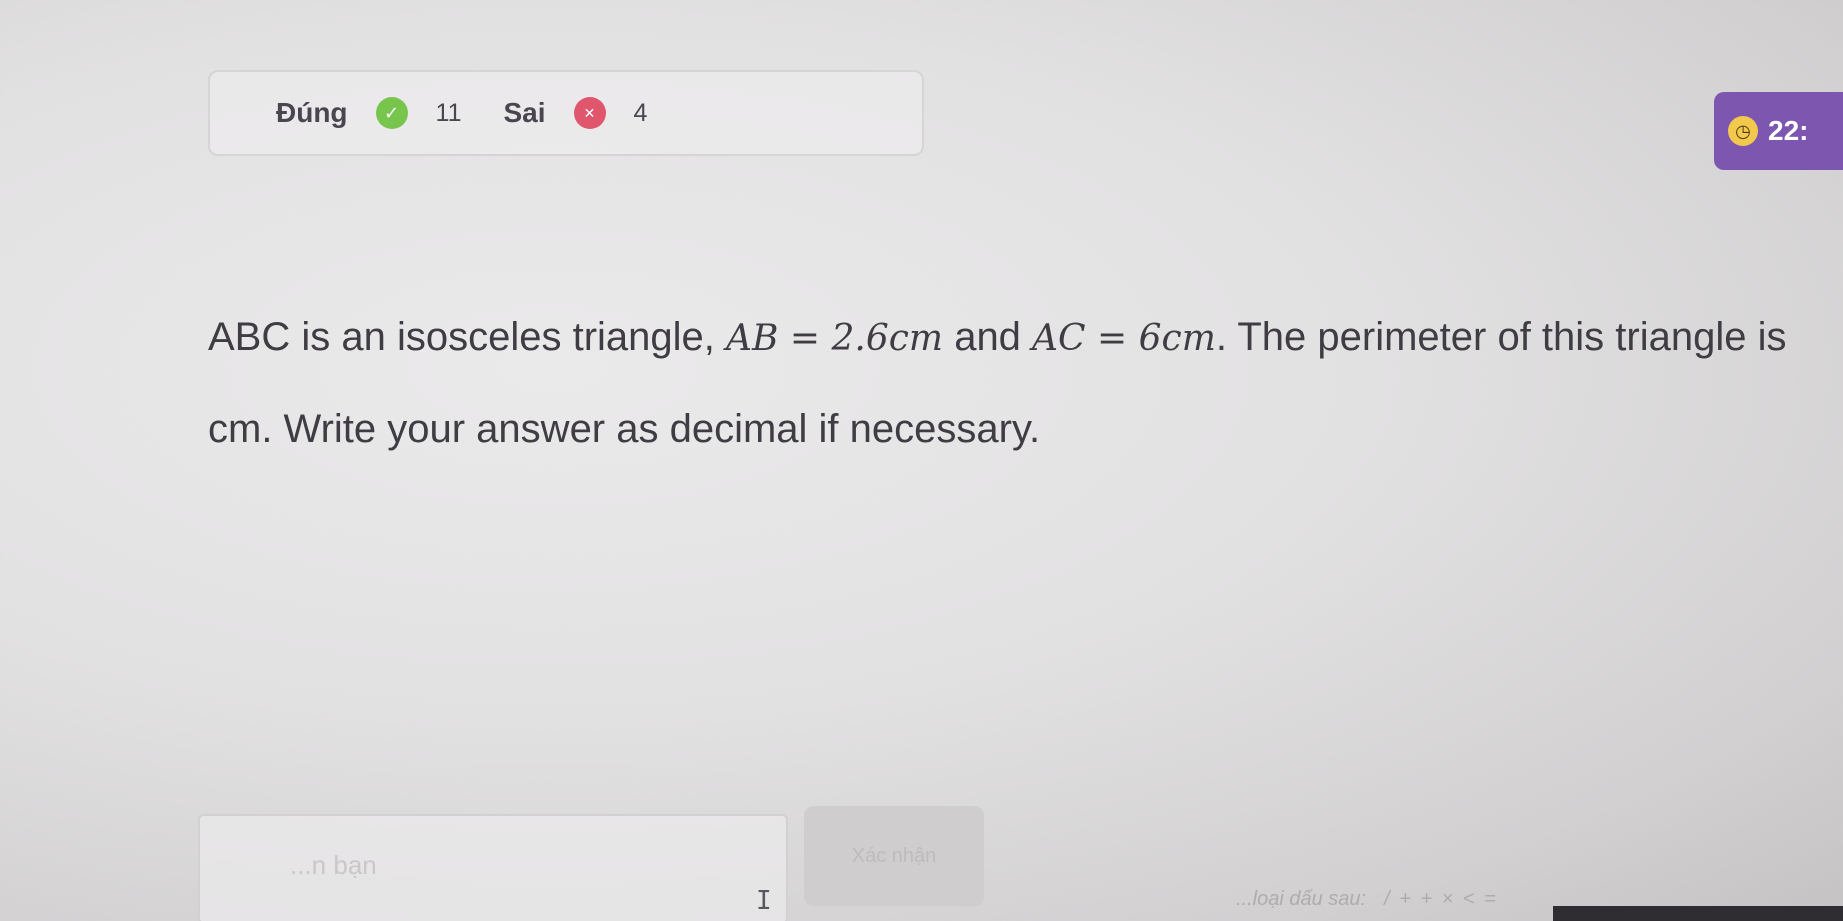  I want to click on bottom-toolbar, so click(1698, 913).